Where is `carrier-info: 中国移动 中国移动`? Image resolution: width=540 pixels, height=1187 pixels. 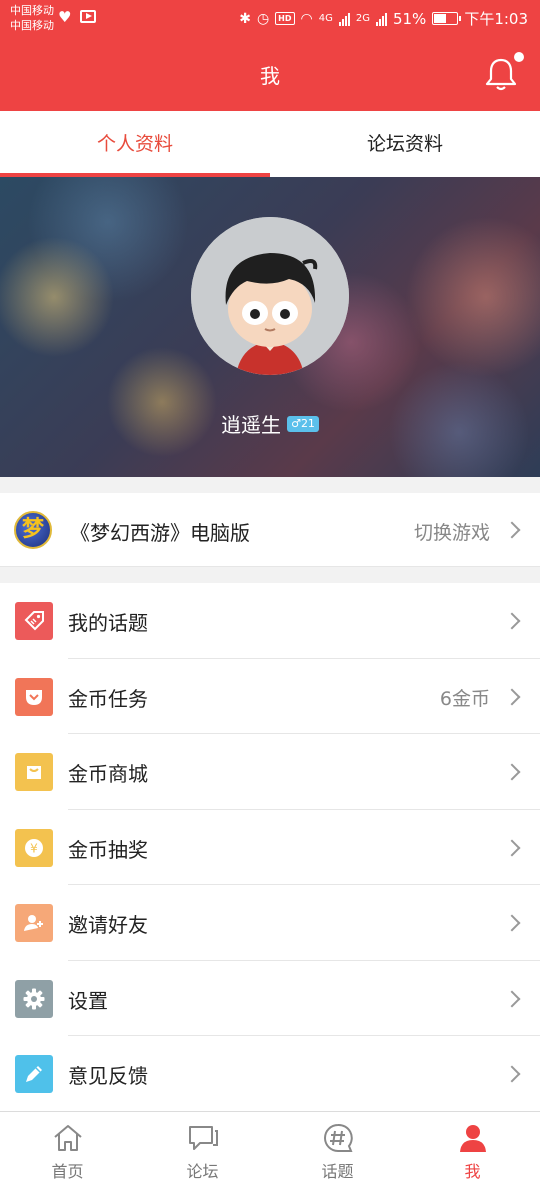
carrier-info: 中国移动 中国移动 is located at coordinates (32, 18).